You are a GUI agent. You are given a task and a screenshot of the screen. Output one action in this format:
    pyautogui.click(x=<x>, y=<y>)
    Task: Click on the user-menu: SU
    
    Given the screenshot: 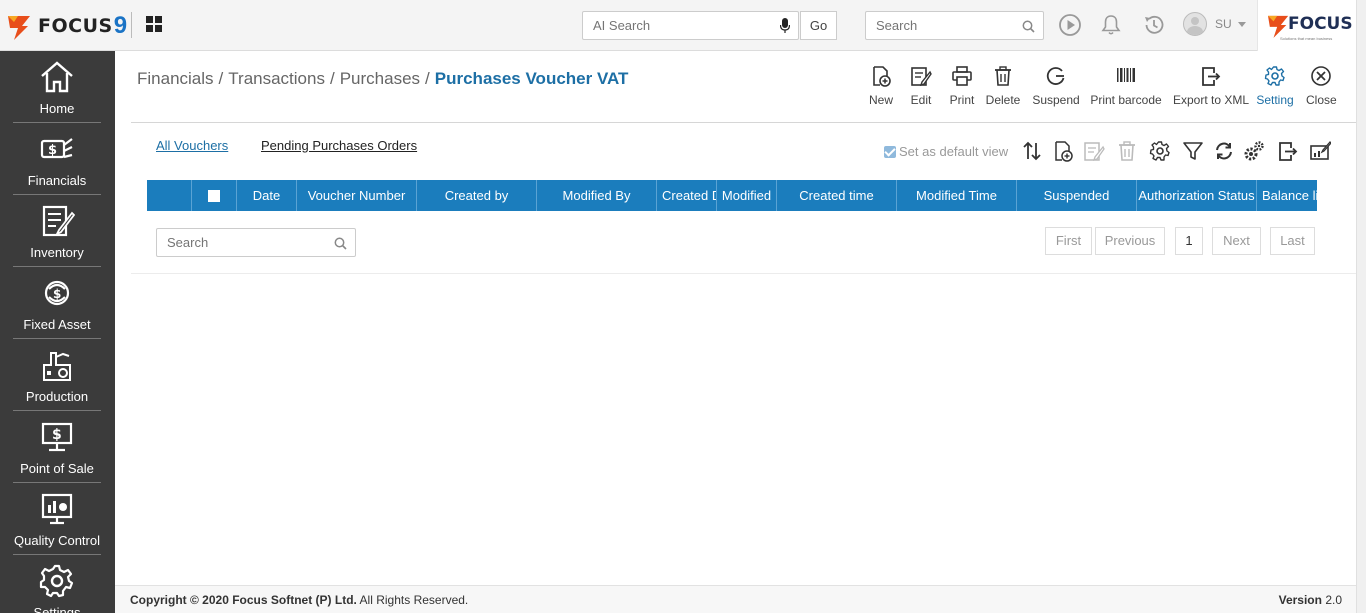 What is the action you would take?
    pyautogui.click(x=1214, y=24)
    